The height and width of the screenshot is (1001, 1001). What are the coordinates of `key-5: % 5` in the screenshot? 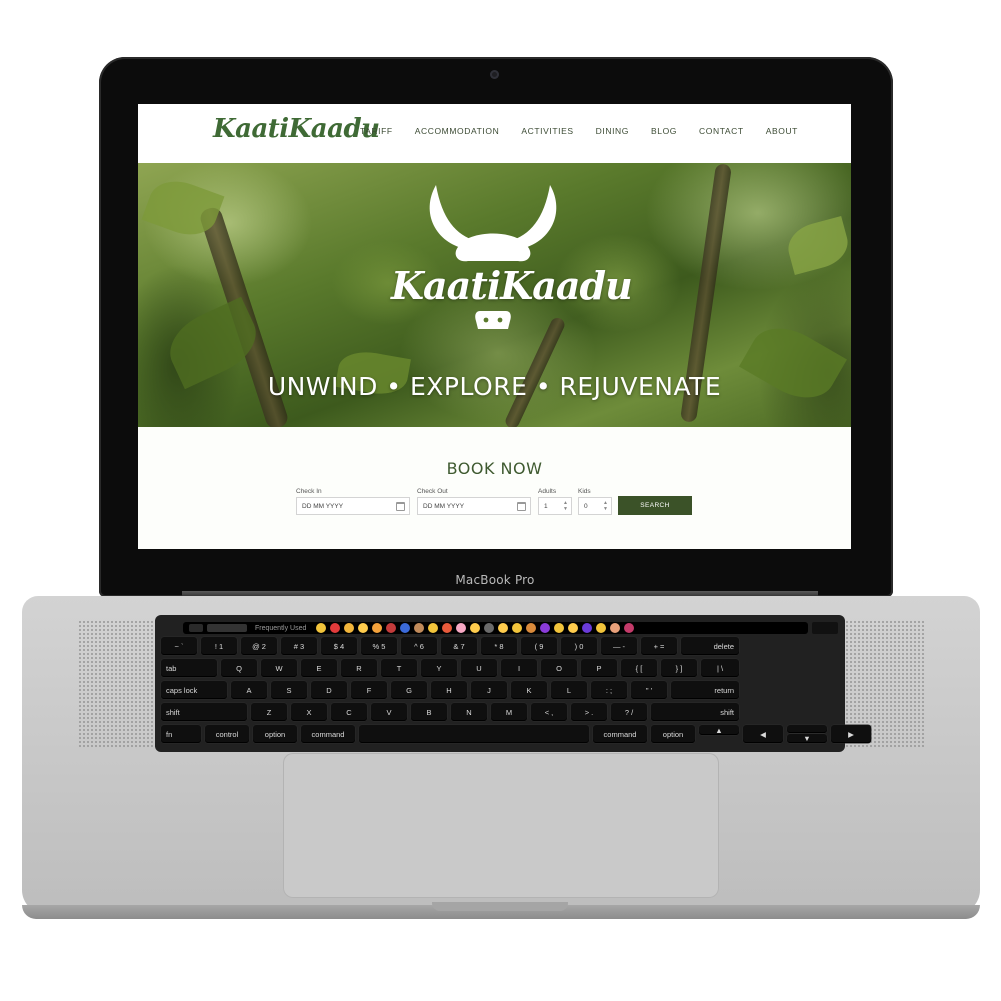 It's located at (379, 646).